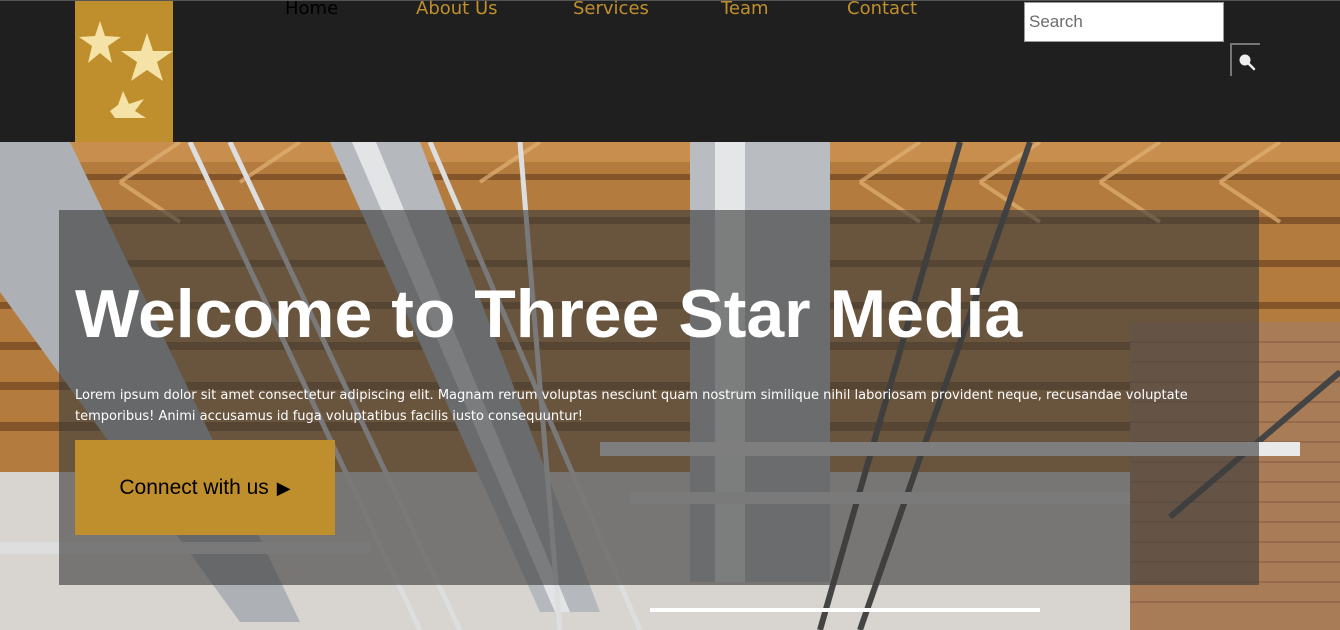 This screenshot has height=630, width=1340. Describe the element at coordinates (549, 314) in the screenshot. I see `hero-title: Welcome to Three Star Media` at that location.